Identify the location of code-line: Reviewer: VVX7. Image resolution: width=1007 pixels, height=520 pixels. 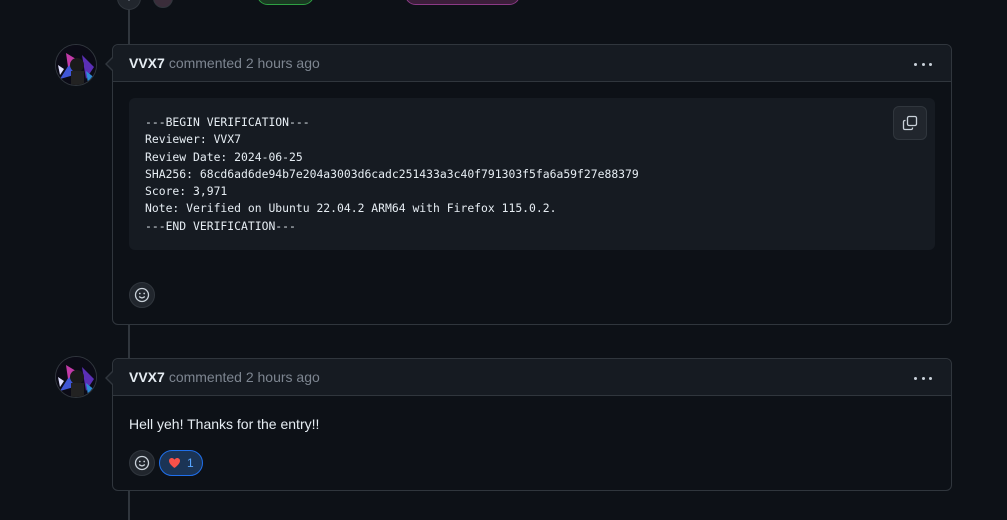
(193, 139).